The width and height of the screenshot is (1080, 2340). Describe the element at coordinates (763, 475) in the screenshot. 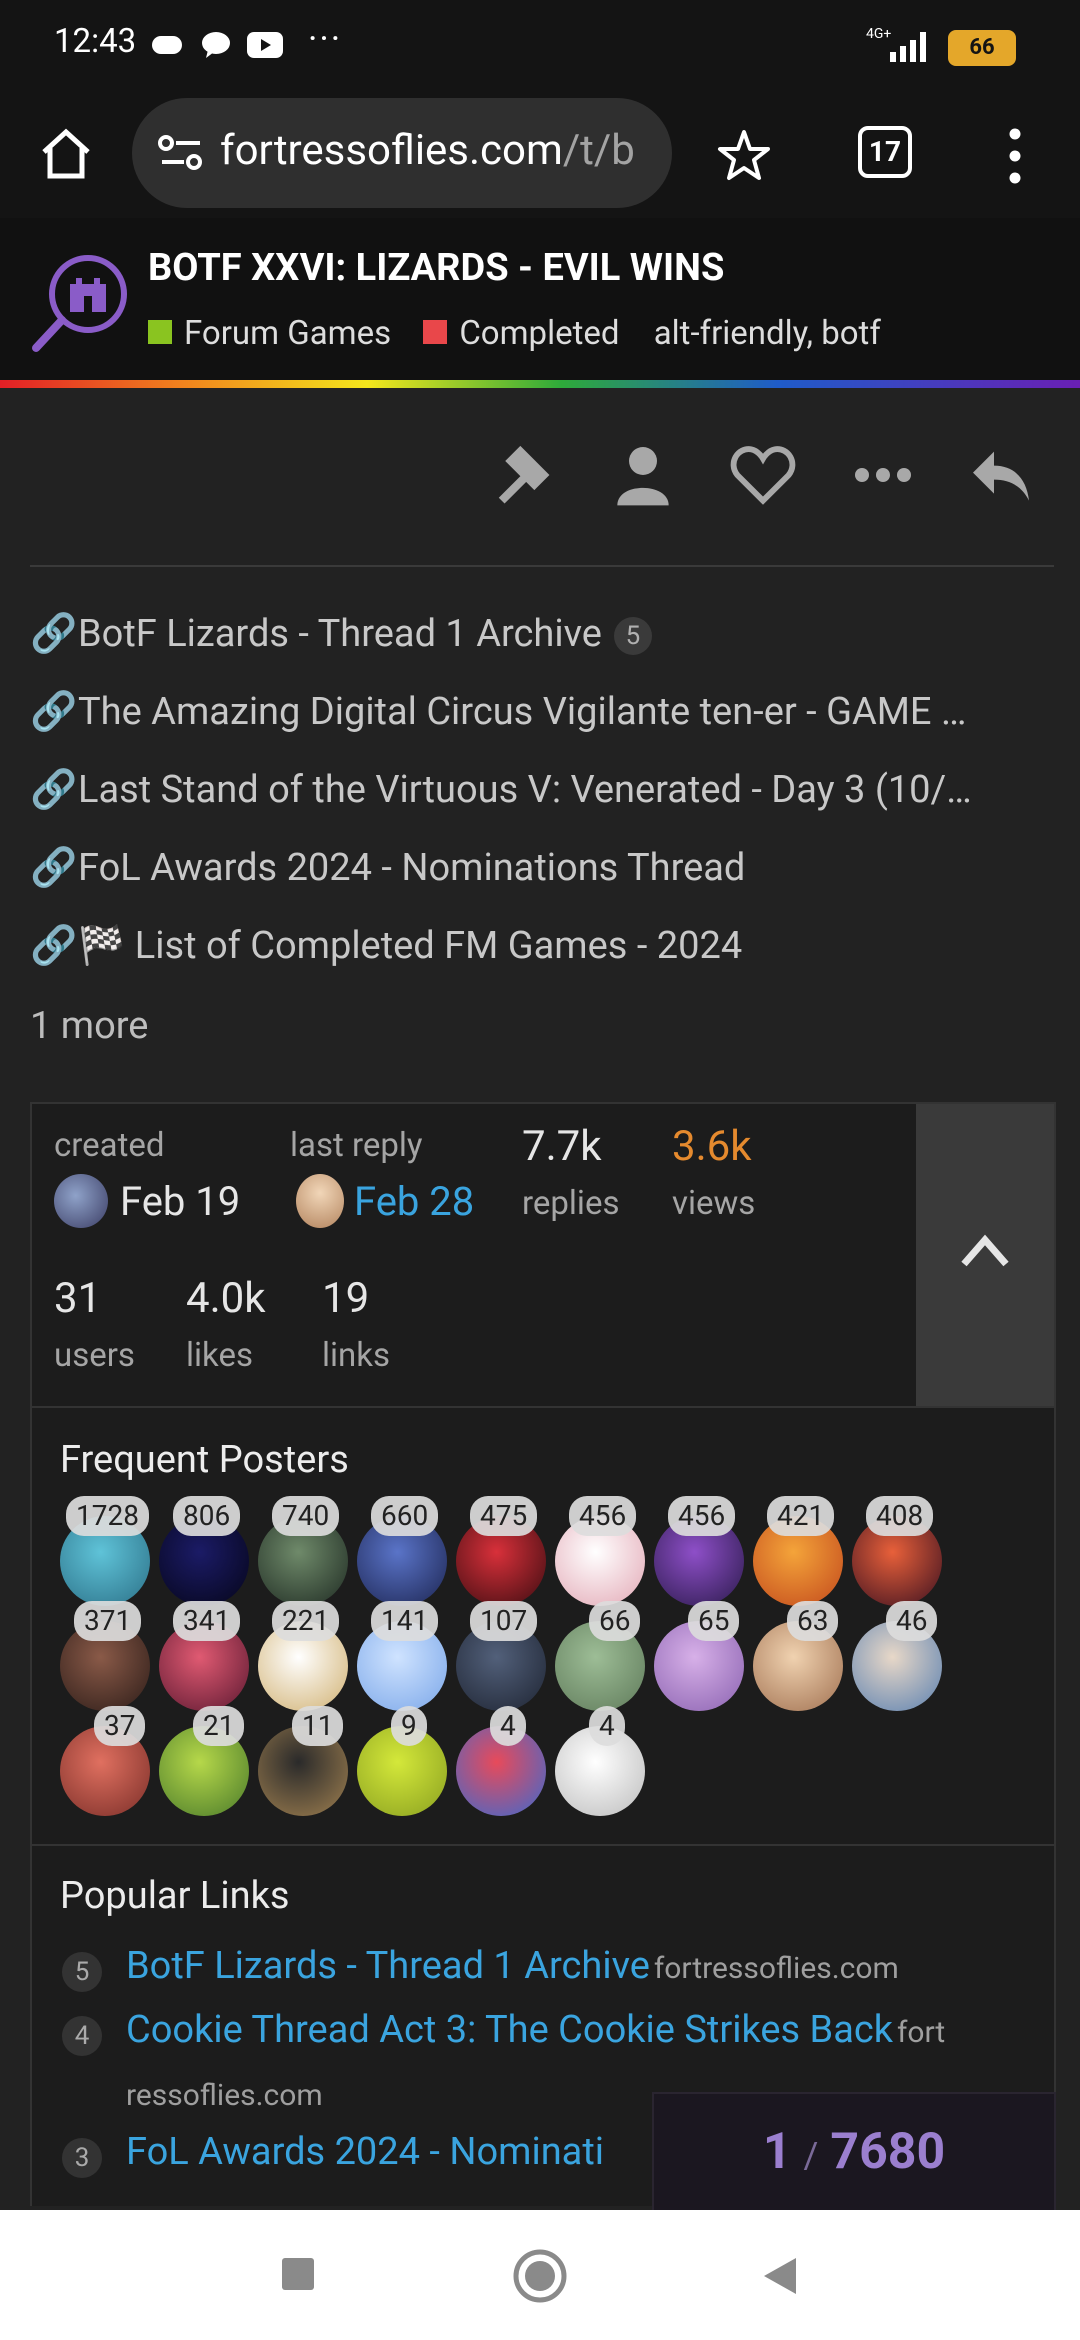

I see `like-heart-icon` at that location.